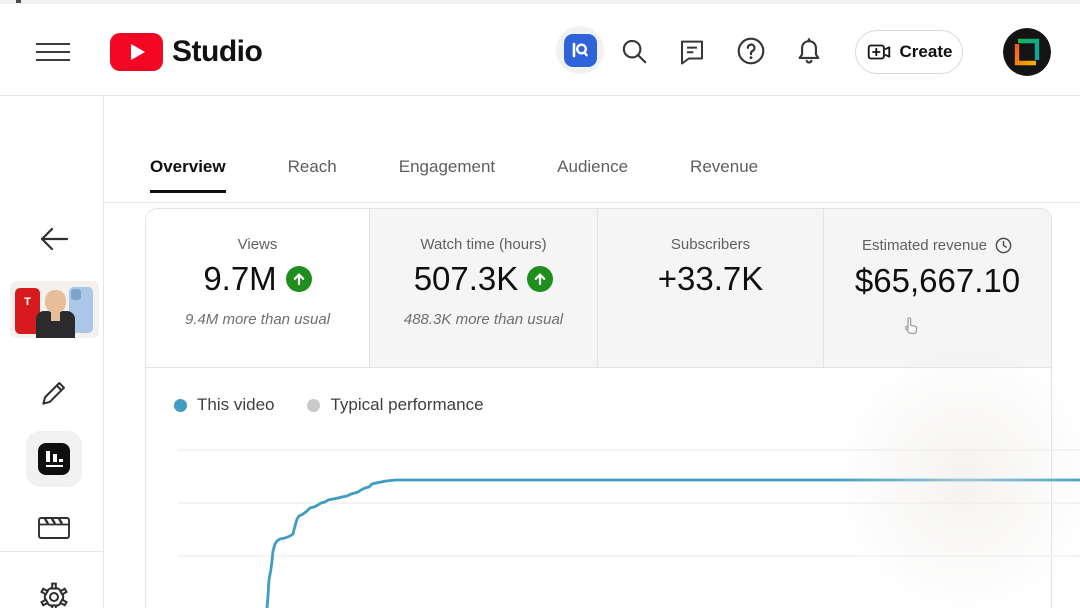 The image size is (1080, 608). Describe the element at coordinates (257, 244) in the screenshot. I see `metric-label: Views` at that location.